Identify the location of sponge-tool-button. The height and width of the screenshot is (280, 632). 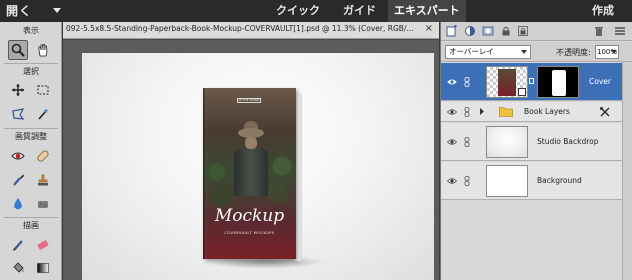
(43, 204).